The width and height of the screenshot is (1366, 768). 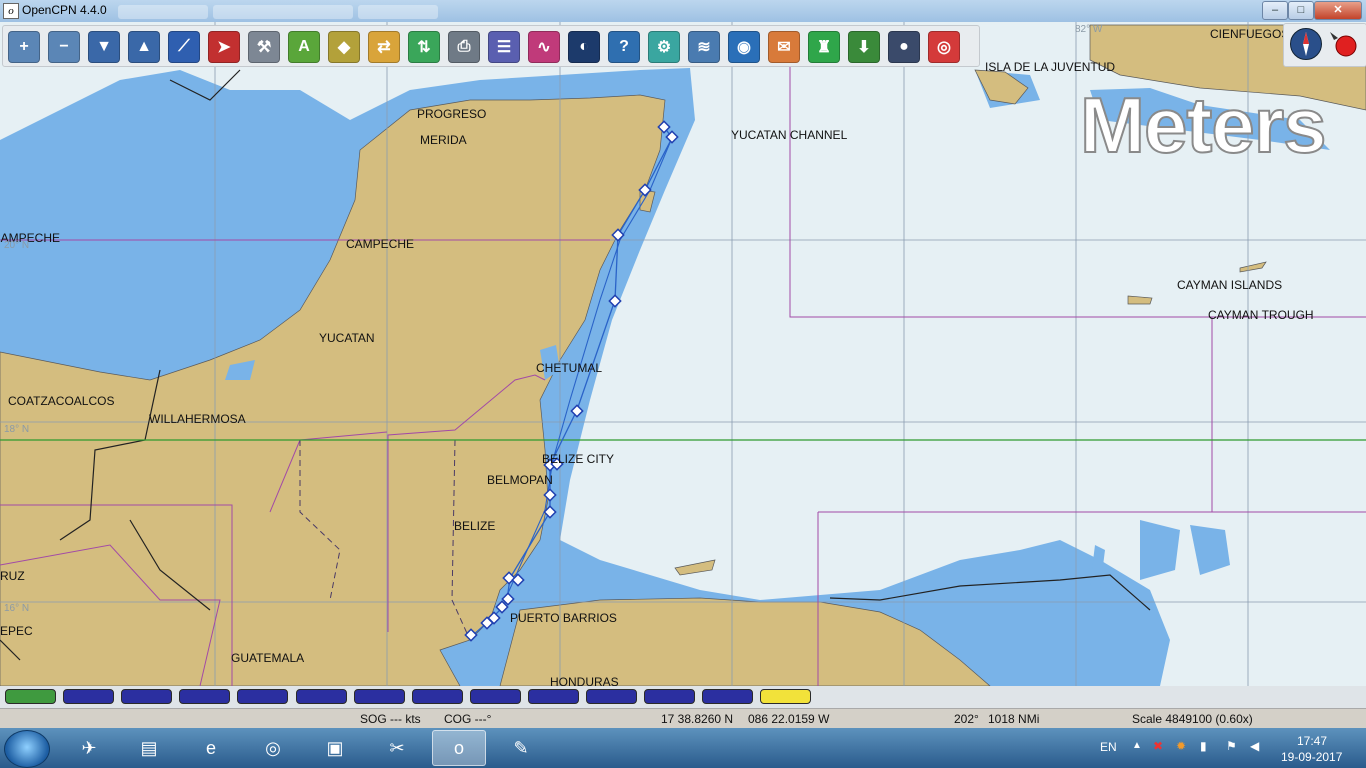 I want to click on tides-button: ⇄, so click(x=384, y=47).